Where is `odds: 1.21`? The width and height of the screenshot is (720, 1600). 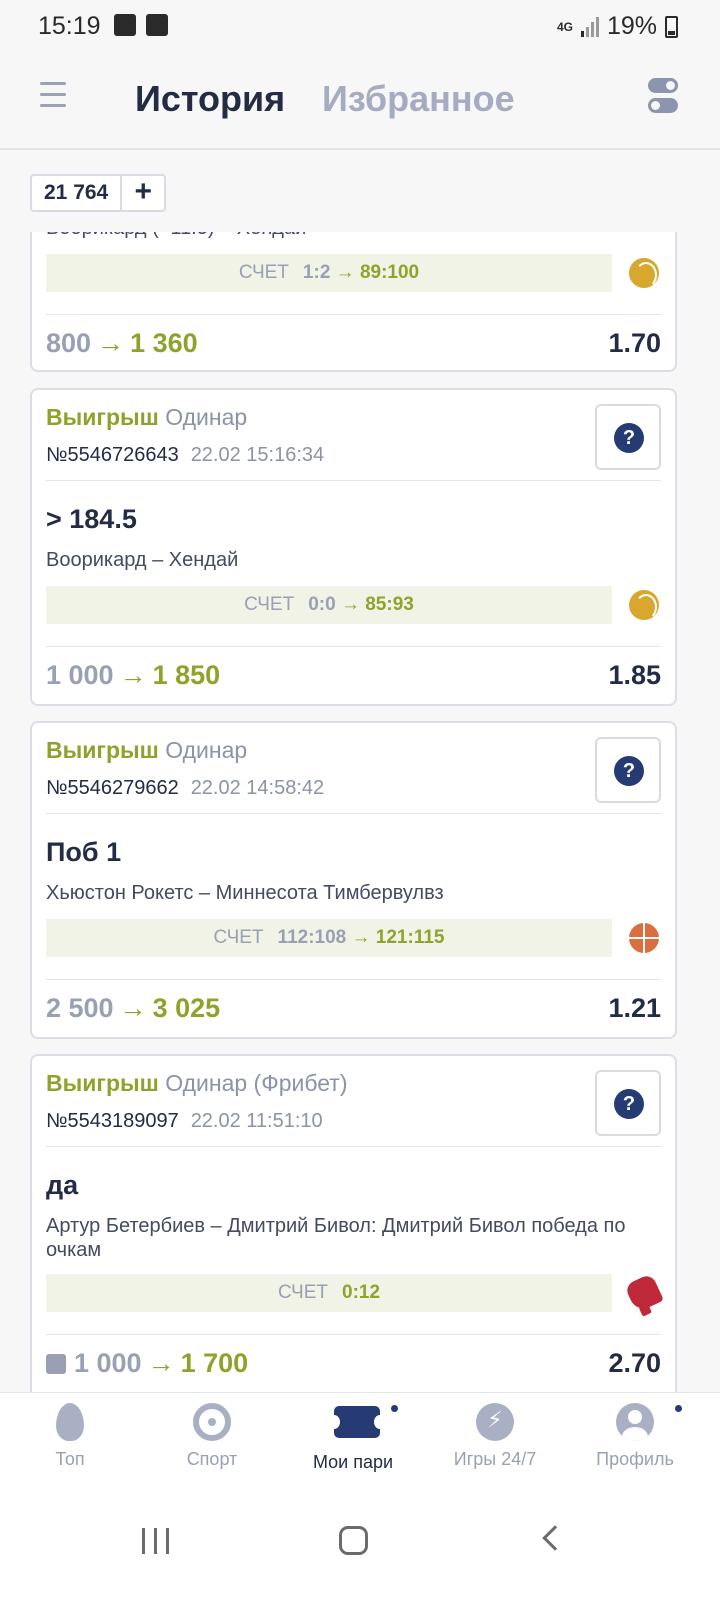 odds: 1.21 is located at coordinates (634, 1008).